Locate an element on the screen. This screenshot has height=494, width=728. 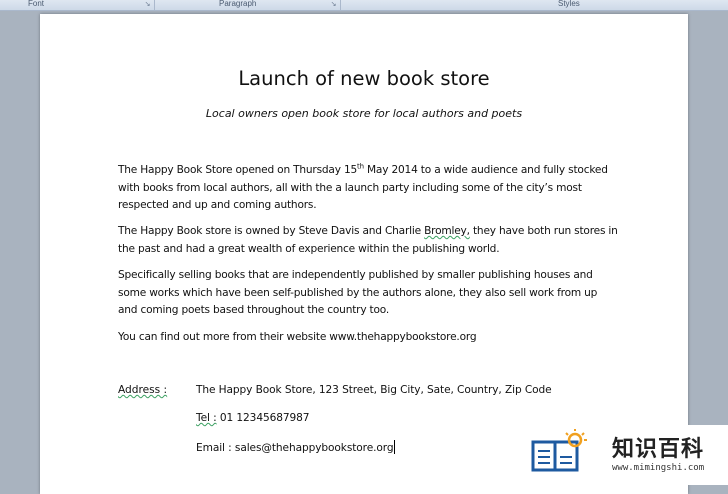
email-line: Email : sales@thehappybookstore.org is located at coordinates (296, 447).